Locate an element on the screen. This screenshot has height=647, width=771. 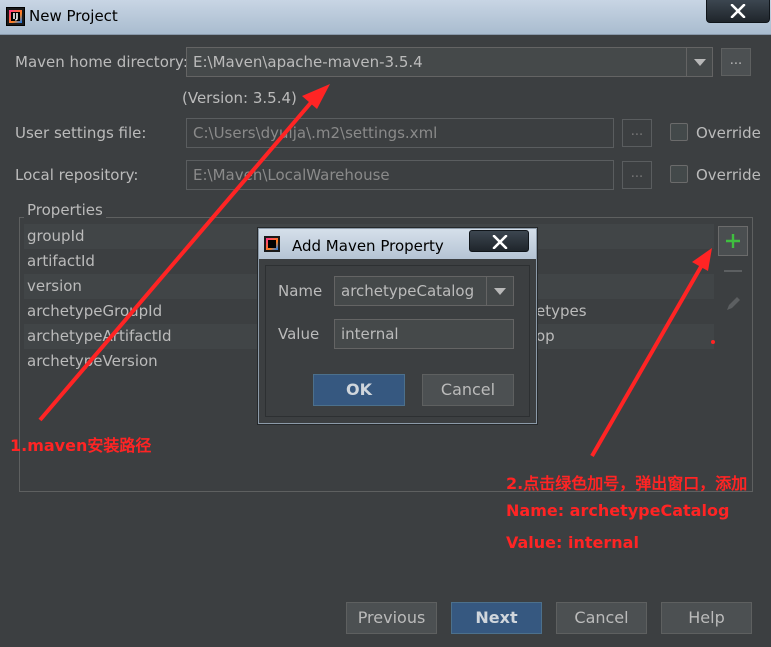
plus-icon is located at coordinates (733, 241).